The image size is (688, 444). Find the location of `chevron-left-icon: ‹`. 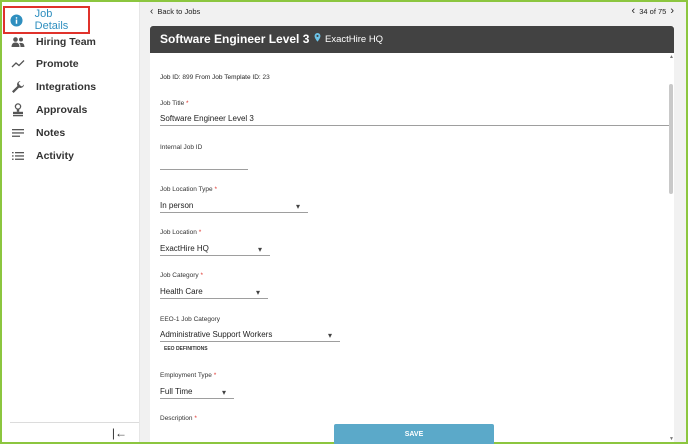

chevron-left-icon: ‹ is located at coordinates (152, 11).